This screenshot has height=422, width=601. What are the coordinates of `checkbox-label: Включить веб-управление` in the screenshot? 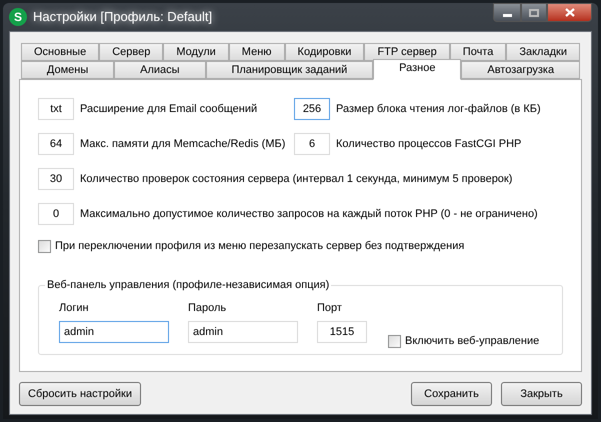 It's located at (472, 341).